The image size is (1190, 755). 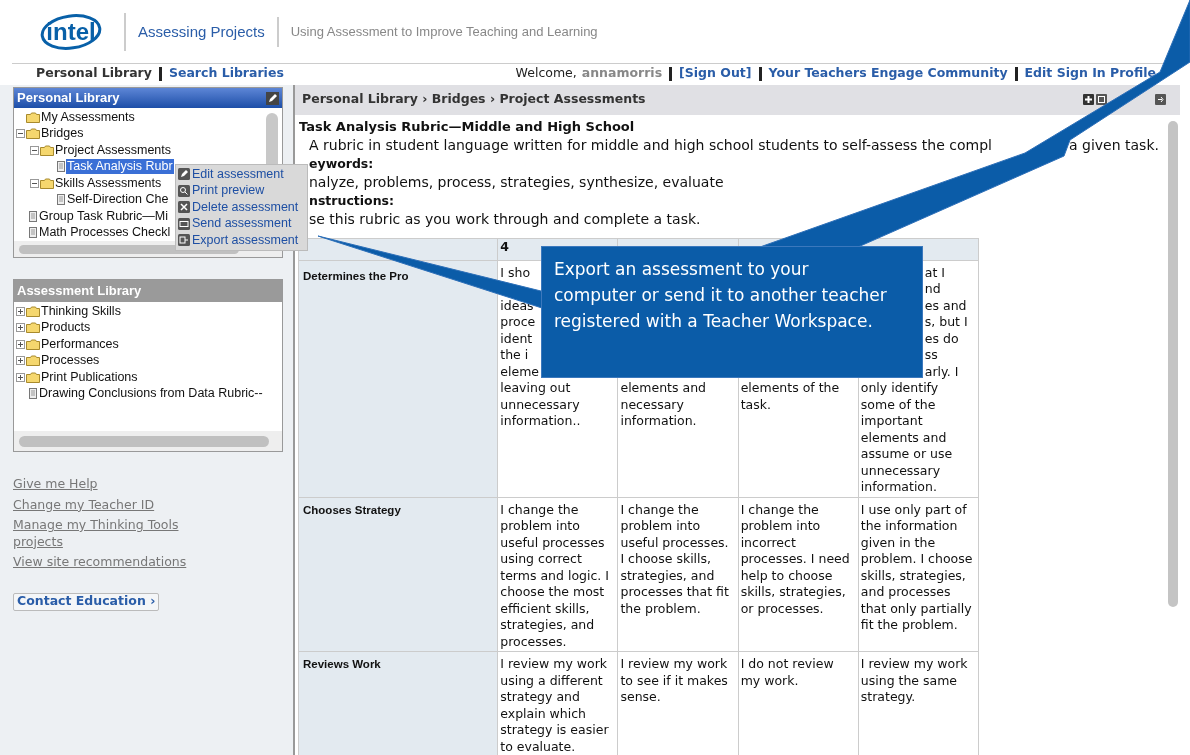 What do you see at coordinates (1114, 145) in the screenshot?
I see `description-text: a given task.` at bounding box center [1114, 145].